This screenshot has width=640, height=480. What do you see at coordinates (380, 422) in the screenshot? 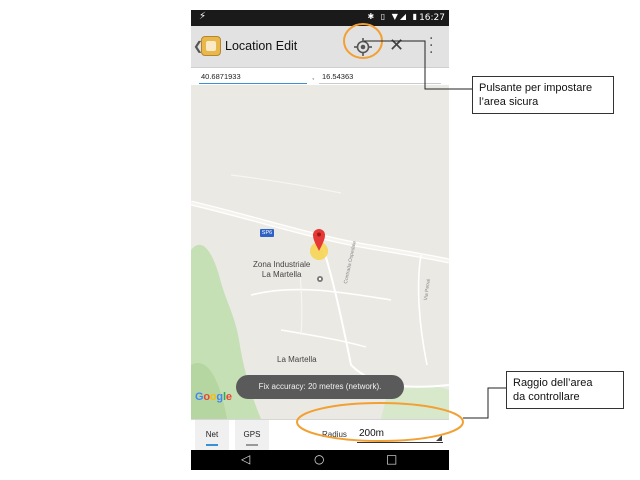
I see `highlight-ellipse-bottom` at bounding box center [380, 422].